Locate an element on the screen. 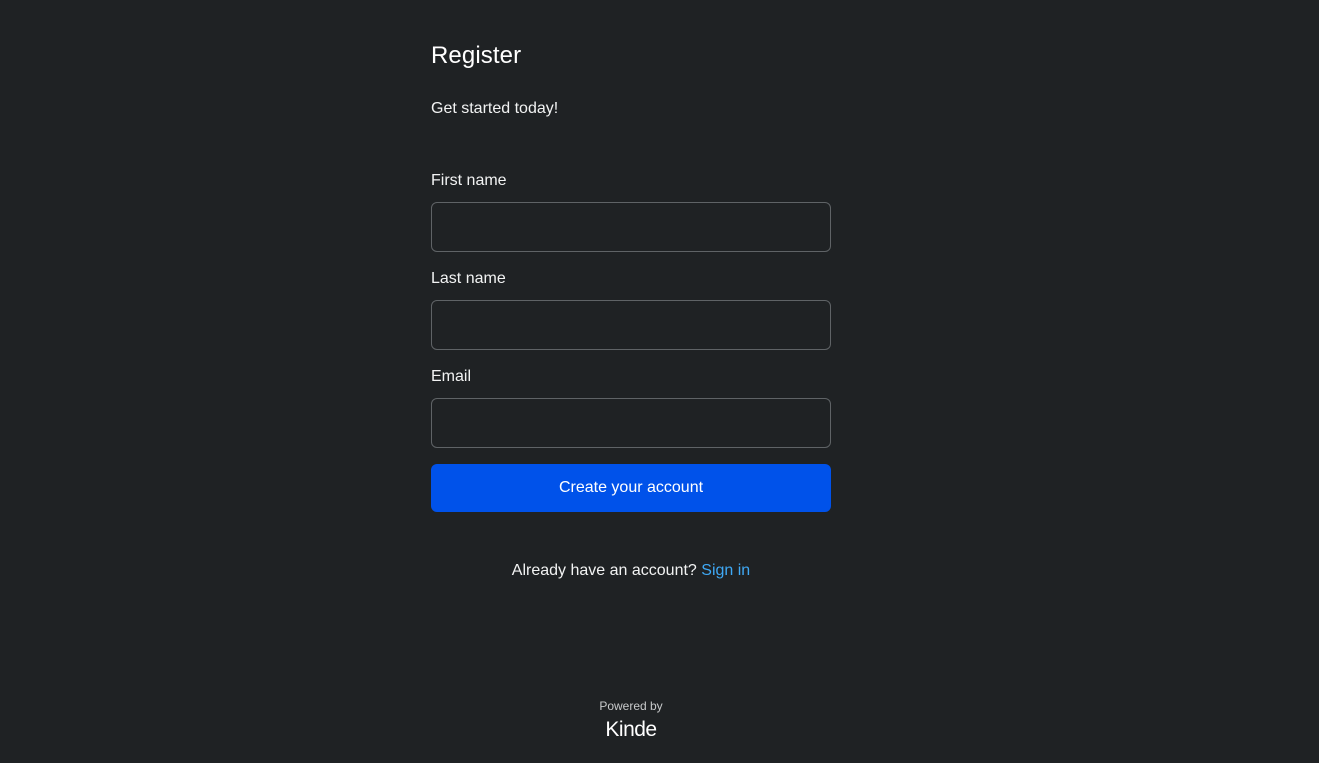 The height and width of the screenshot is (763, 1319). page-title: Register is located at coordinates (476, 55).